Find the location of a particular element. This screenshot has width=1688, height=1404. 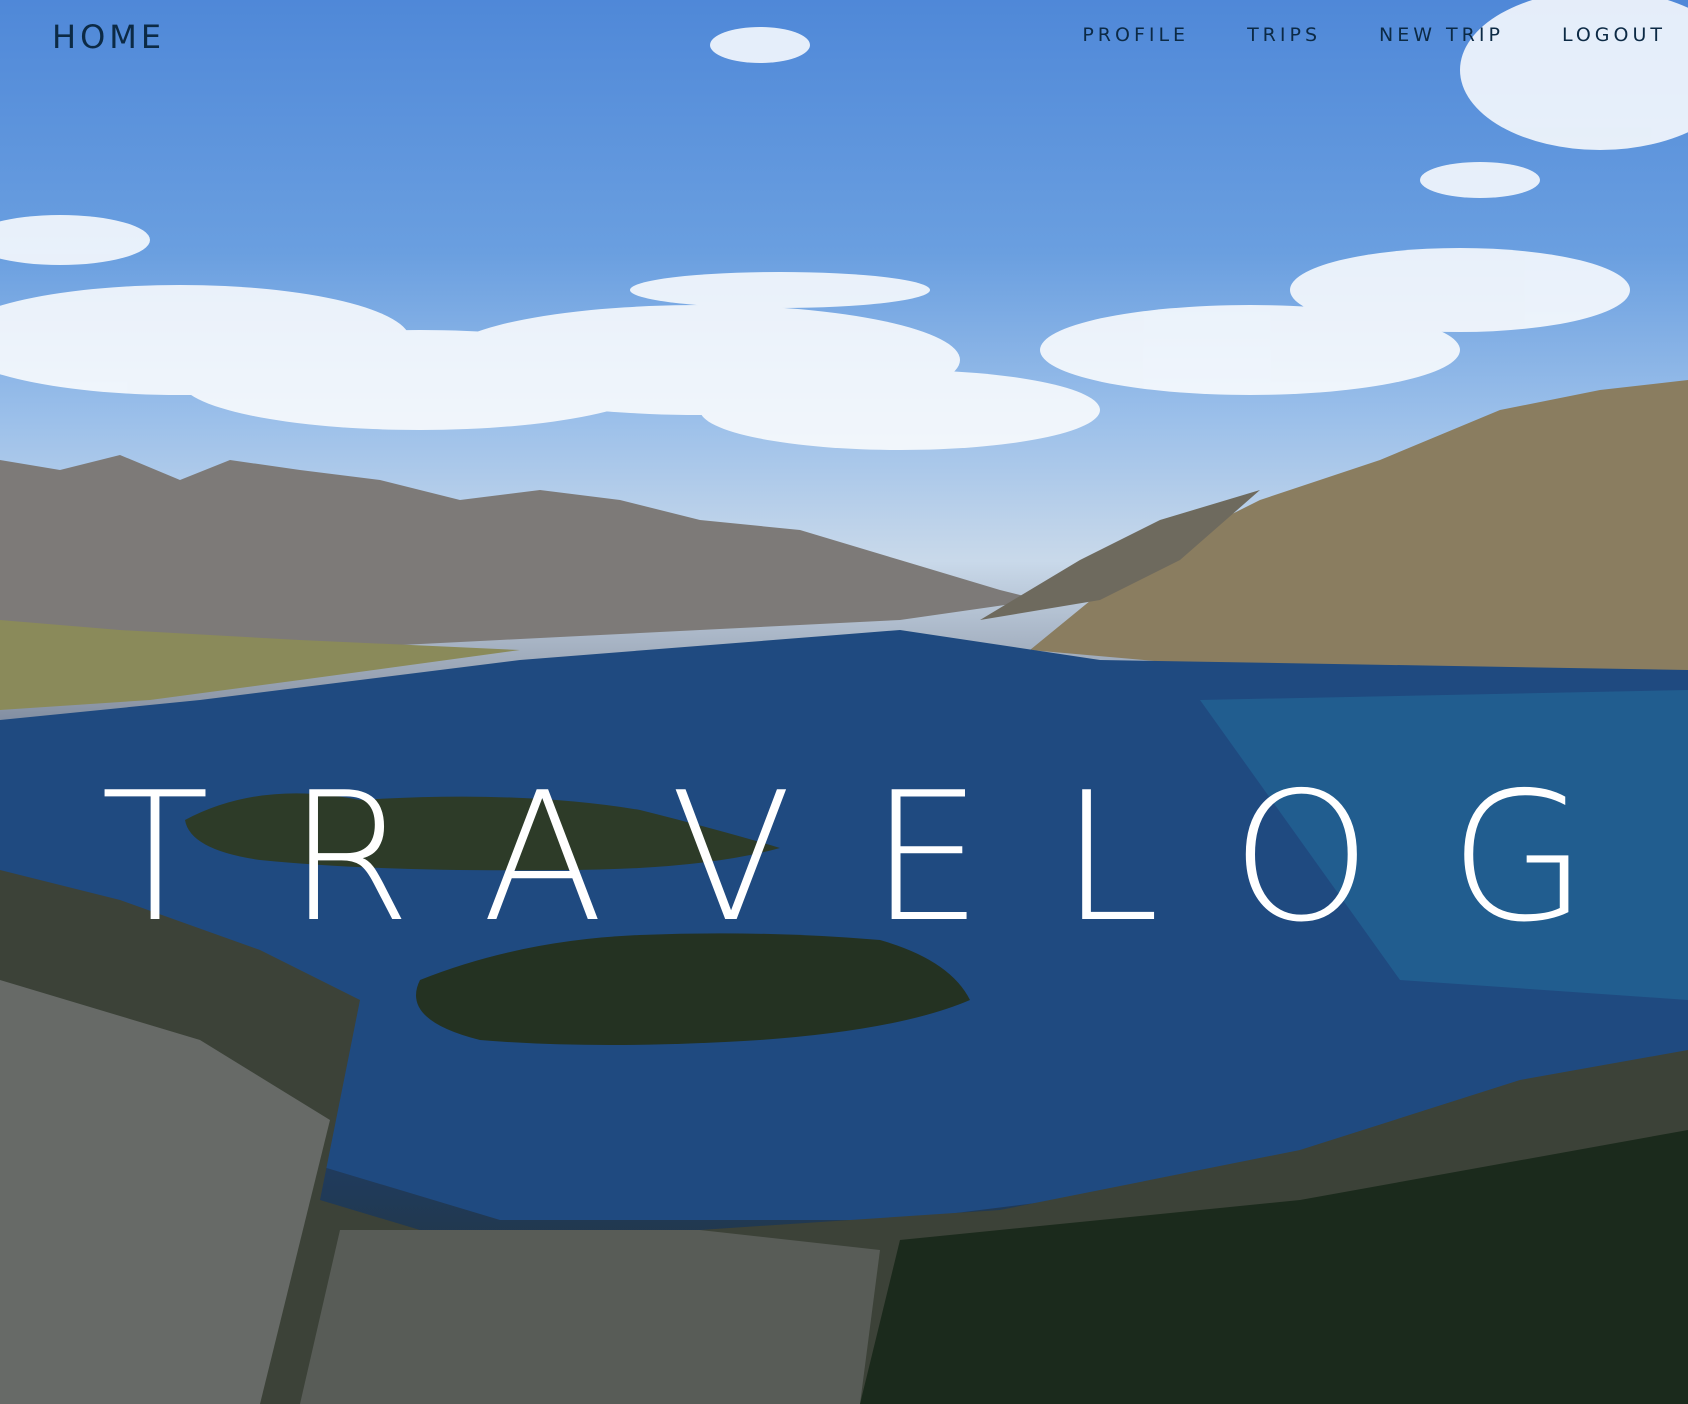

profile-link: PROFILE is located at coordinates (1135, 35).